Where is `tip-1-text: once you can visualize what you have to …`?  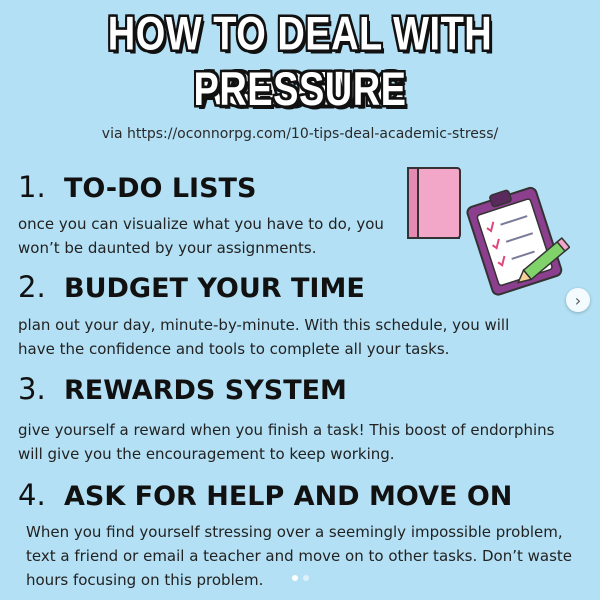 tip-1-text: once you can visualize what you have to … is located at coordinates (201, 236).